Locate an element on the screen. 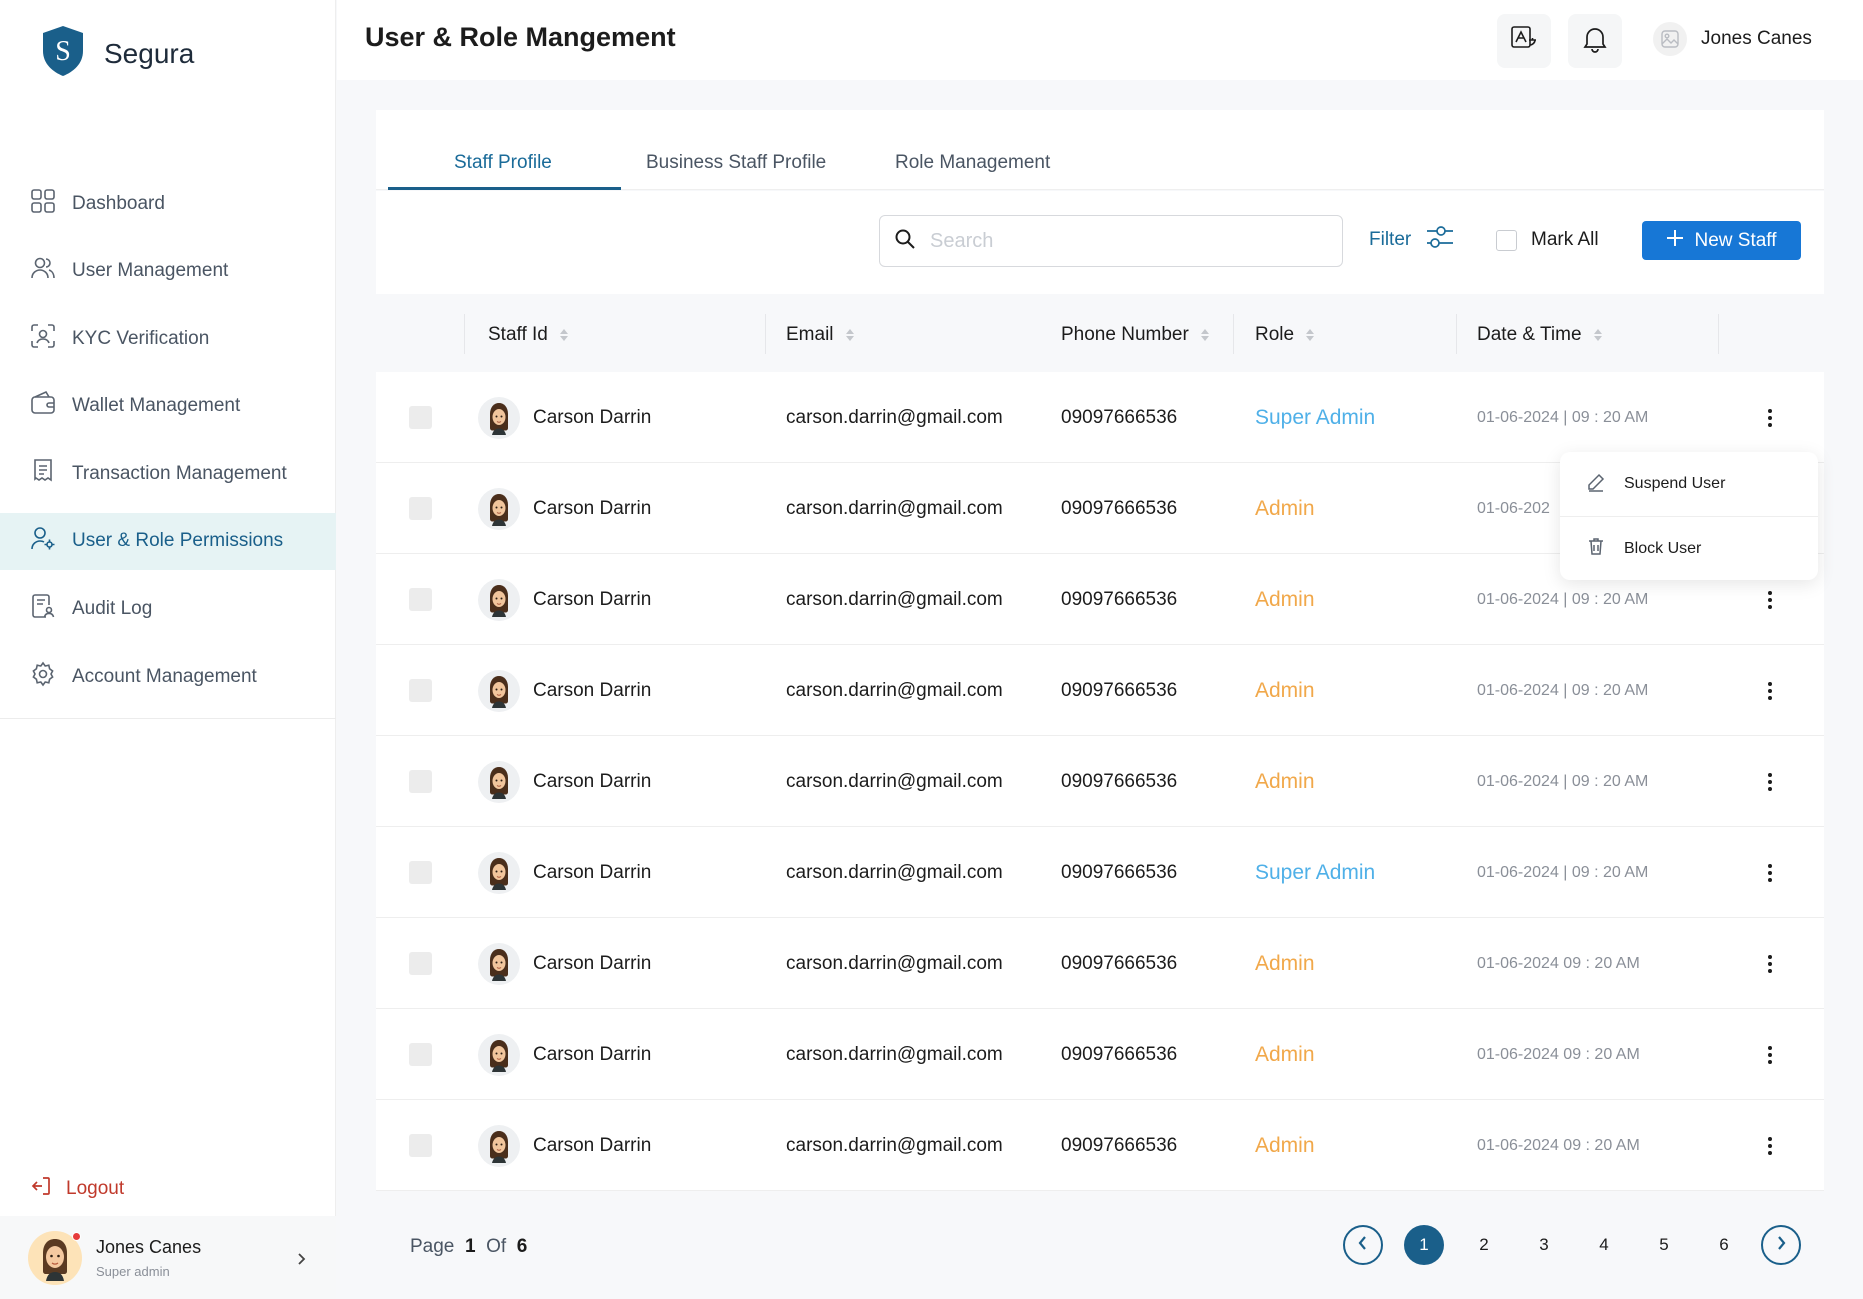  logout-icon is located at coordinates (41, 1189).